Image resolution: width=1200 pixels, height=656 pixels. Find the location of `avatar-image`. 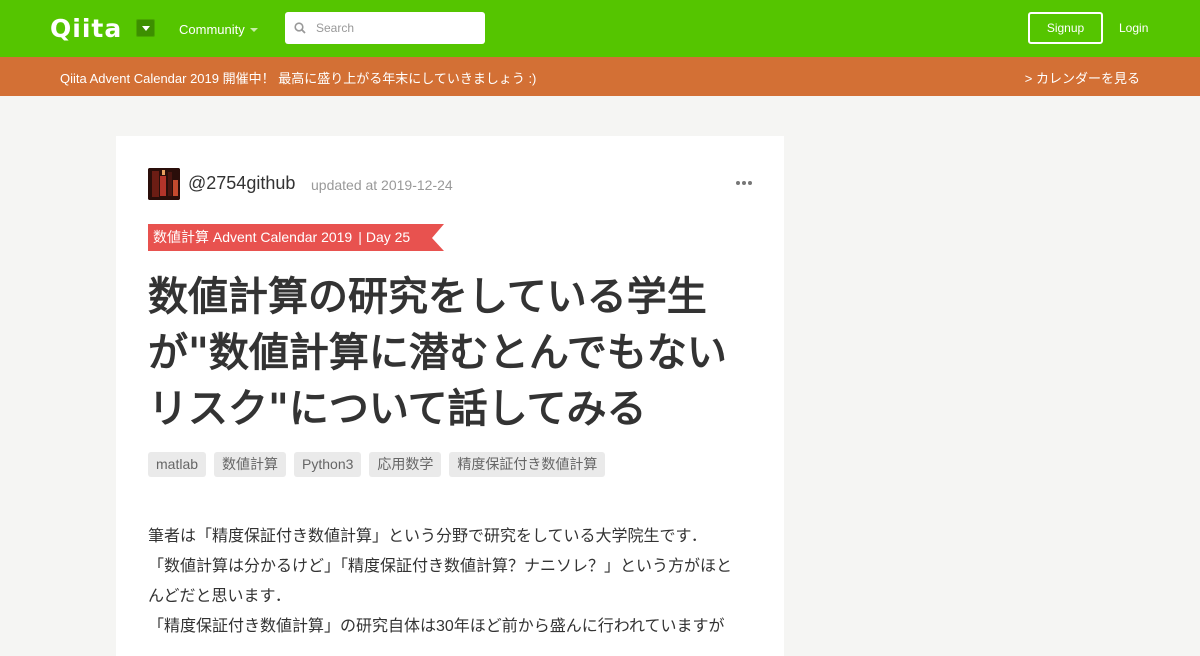

avatar-image is located at coordinates (164, 184).